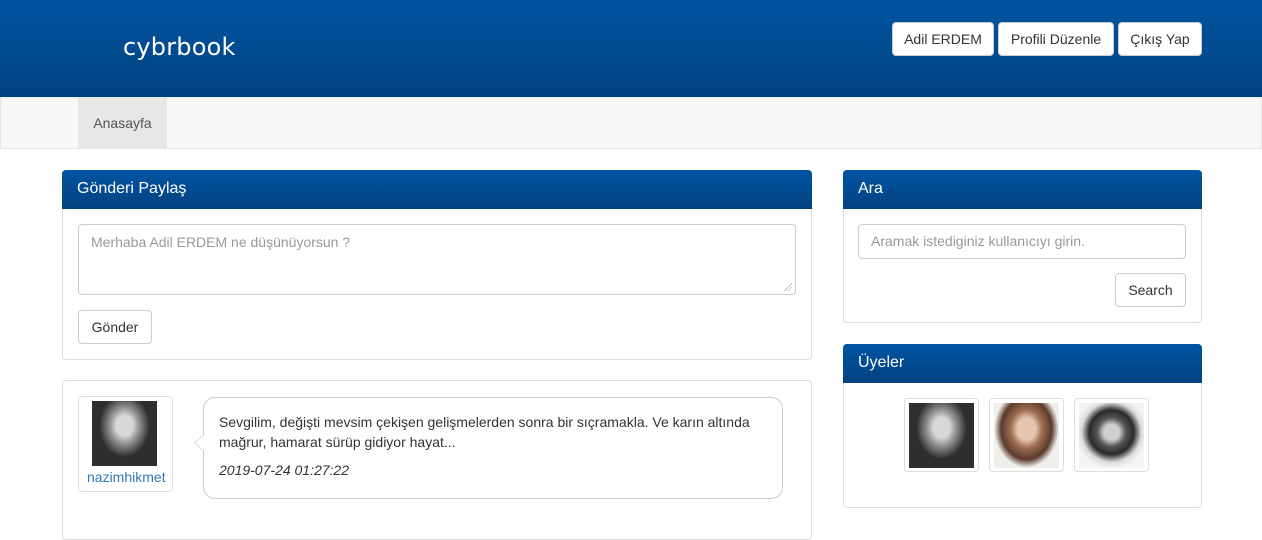 The width and height of the screenshot is (1262, 540). Describe the element at coordinates (179, 47) in the screenshot. I see `brand-logo: cybrbook` at that location.